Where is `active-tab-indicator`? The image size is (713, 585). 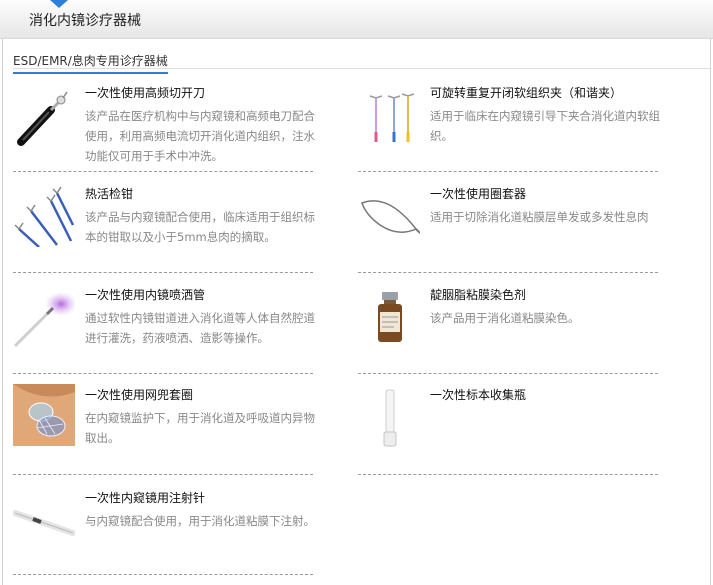 active-tab-indicator is located at coordinates (59, 4).